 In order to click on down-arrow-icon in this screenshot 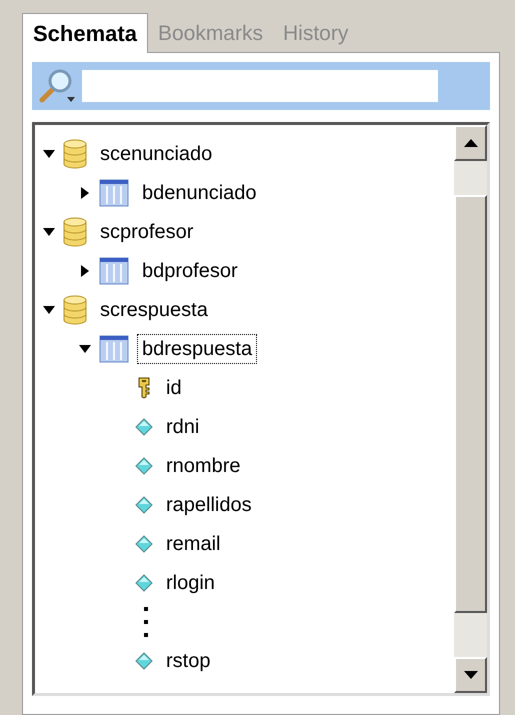, I will do `click(471, 675)`.